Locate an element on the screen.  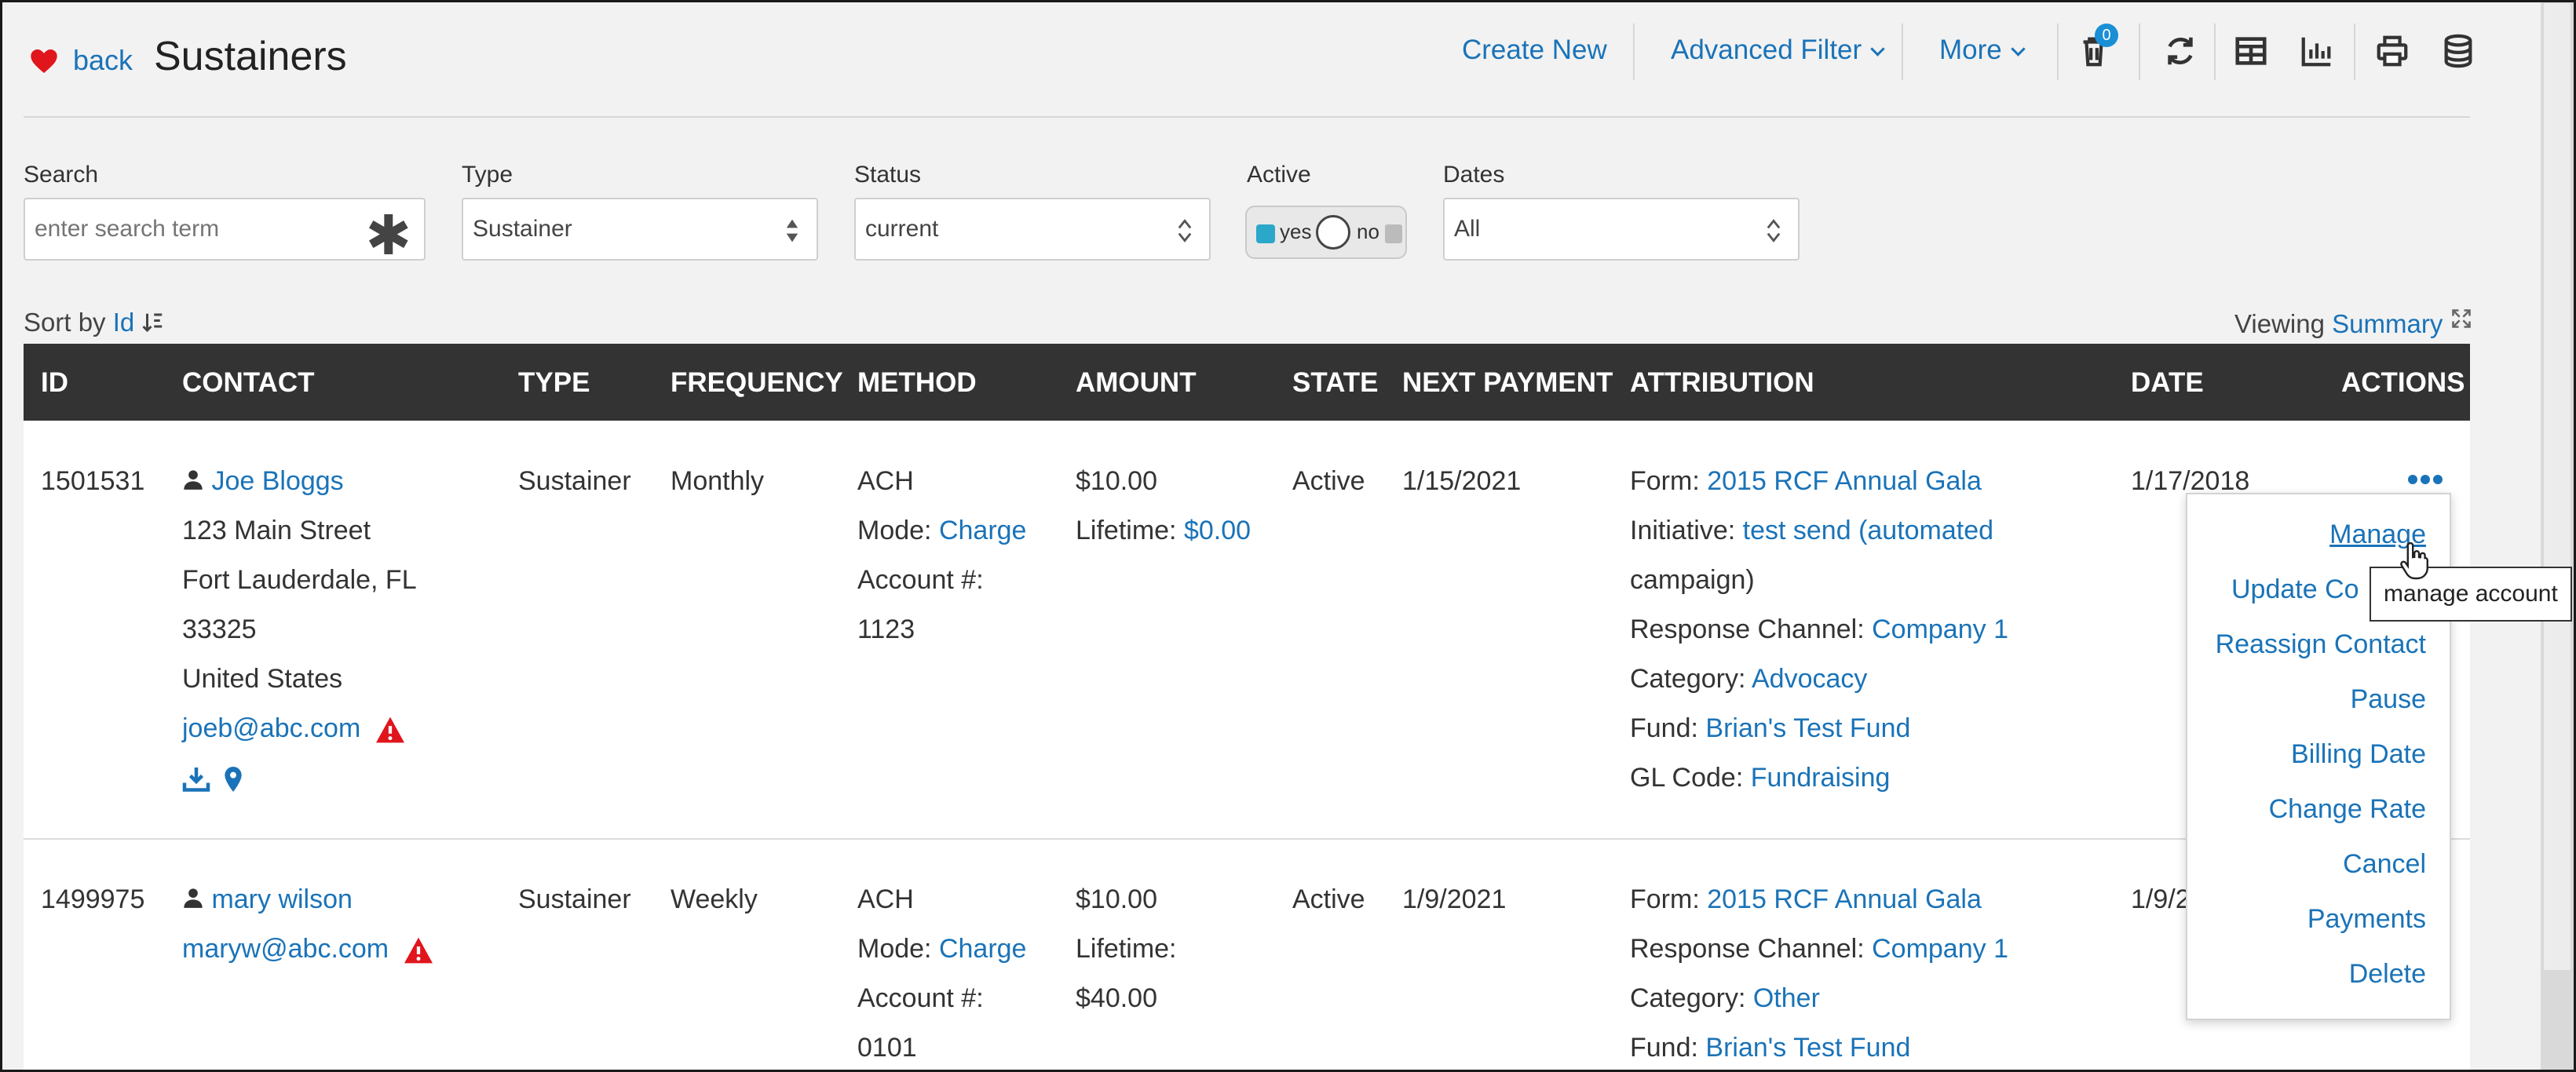
bar-chart-icon is located at coordinates (2317, 51).